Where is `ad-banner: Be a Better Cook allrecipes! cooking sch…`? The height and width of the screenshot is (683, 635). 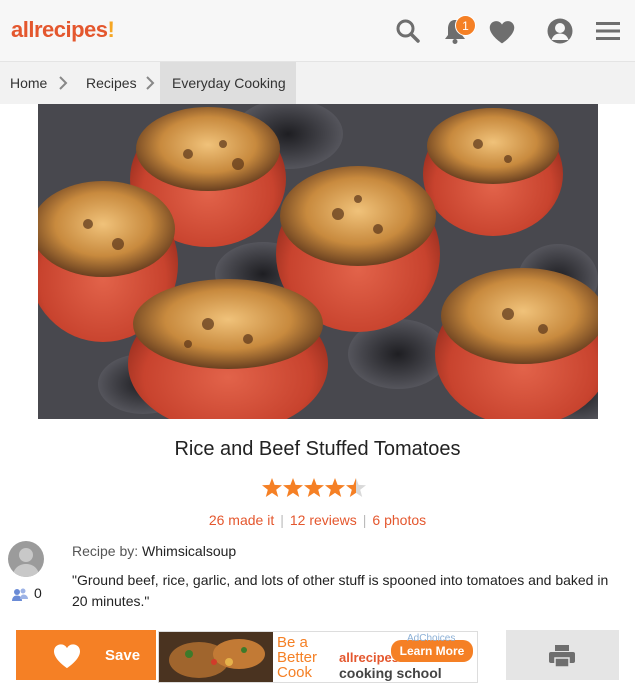
ad-banner: Be a Better Cook allrecipes! cooking sch… is located at coordinates (318, 657).